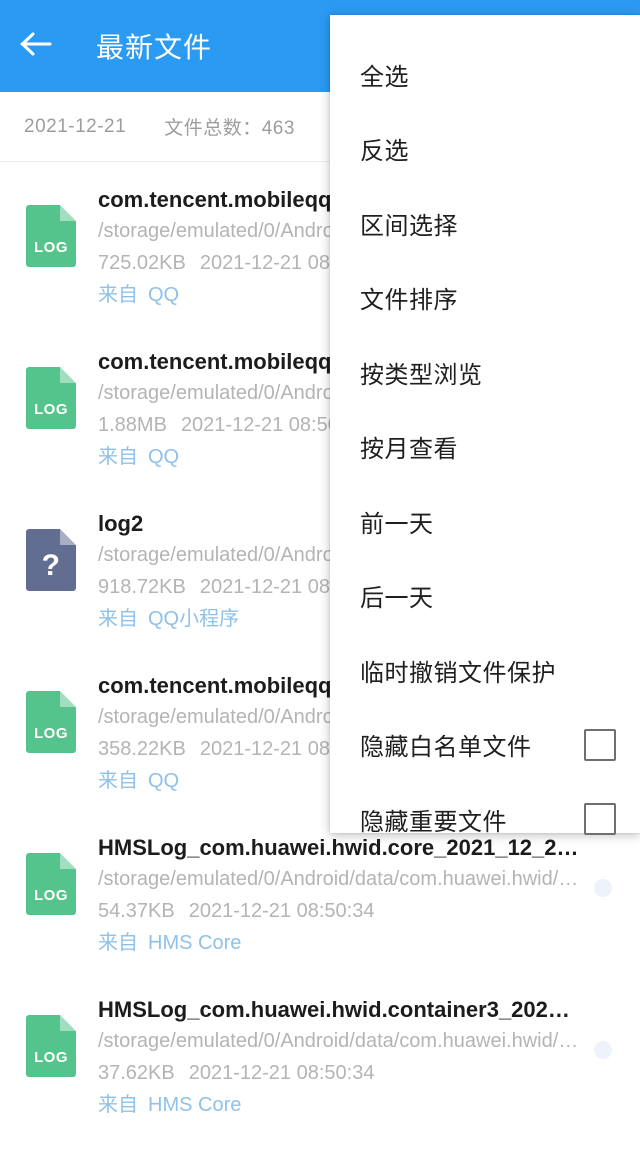 This screenshot has height=1151, width=640. I want to click on file-count-label: 文件总数：463, so click(229, 128).